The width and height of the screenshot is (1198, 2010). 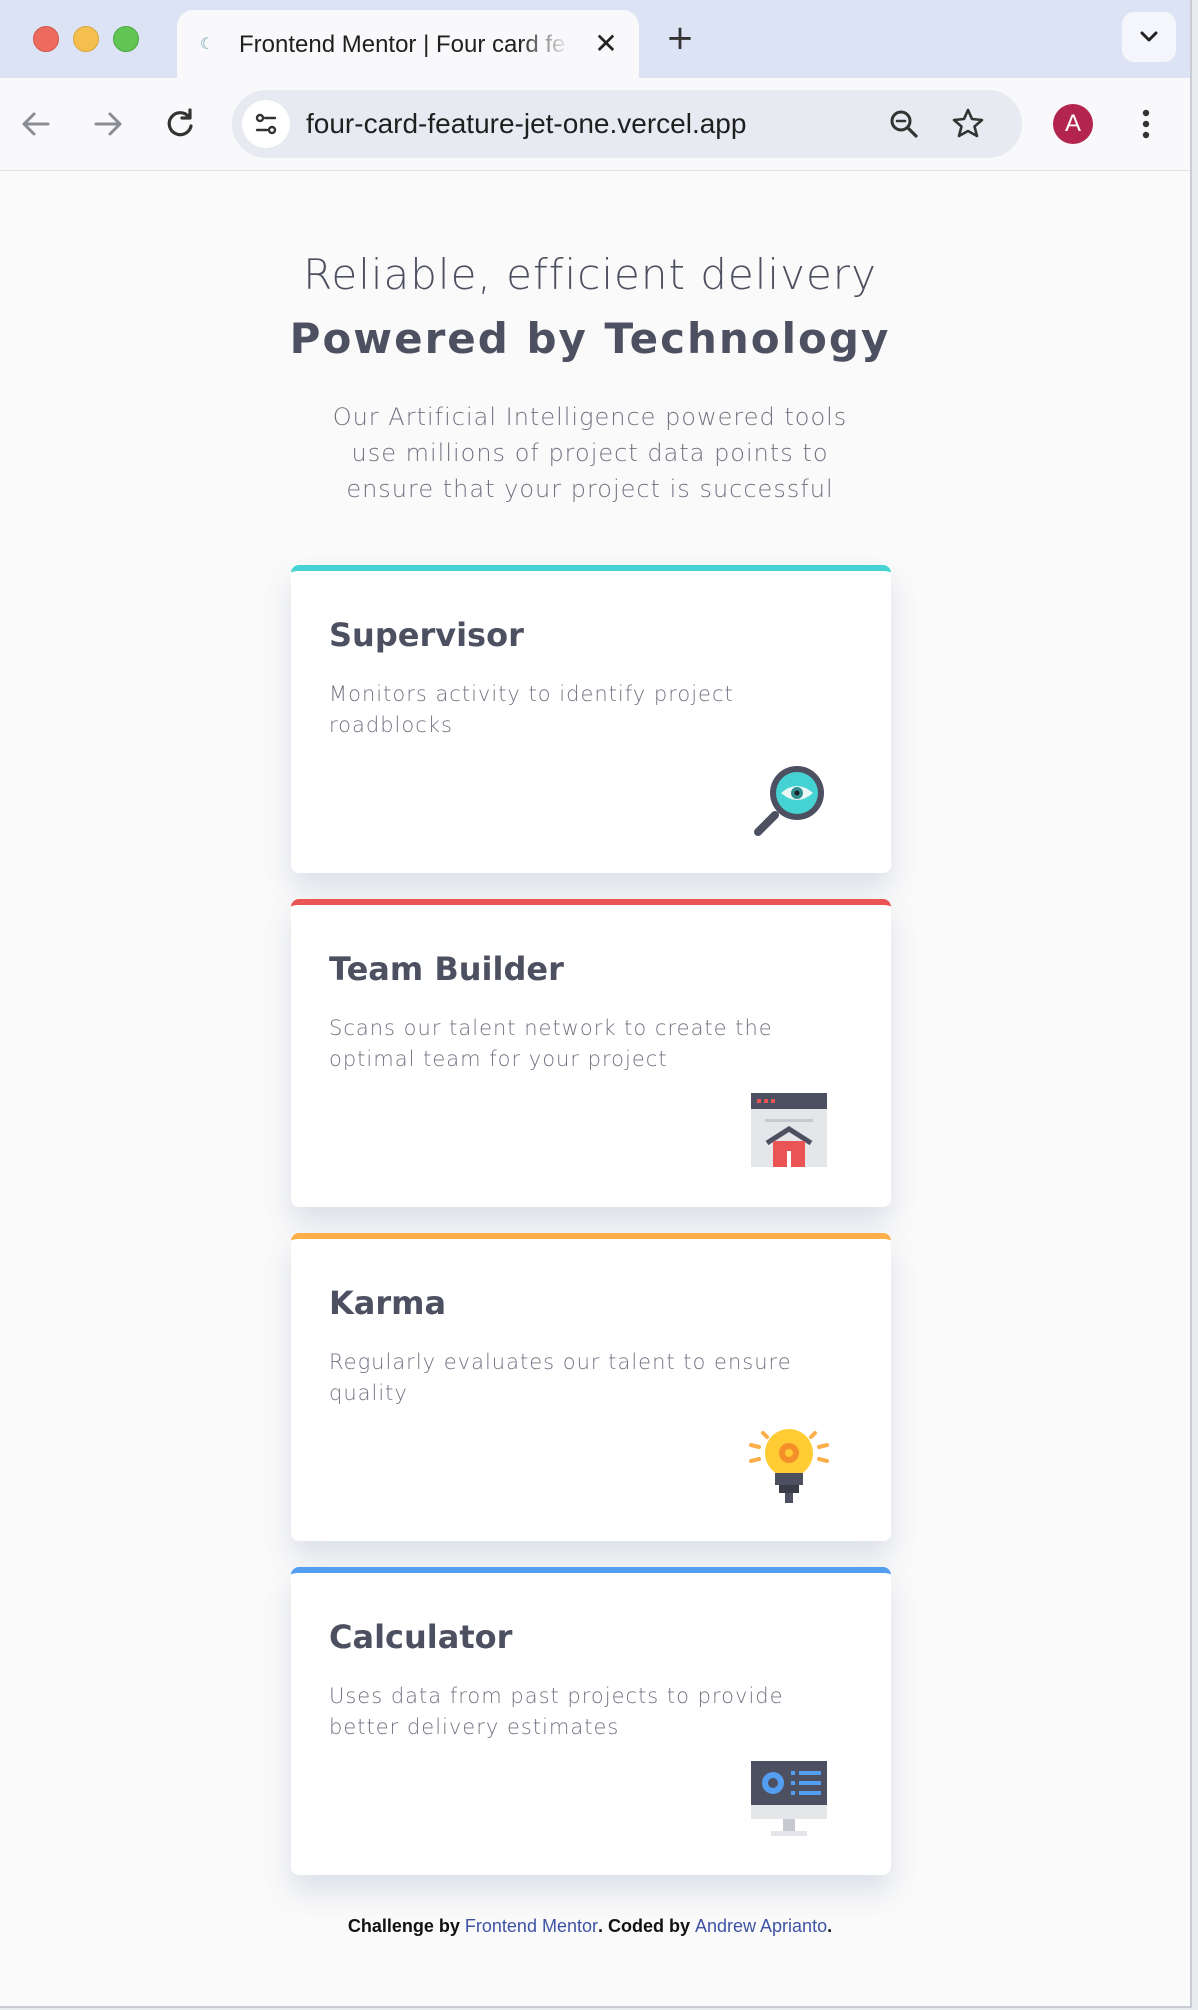 I want to click on chevron-down-icon, so click(x=1149, y=36).